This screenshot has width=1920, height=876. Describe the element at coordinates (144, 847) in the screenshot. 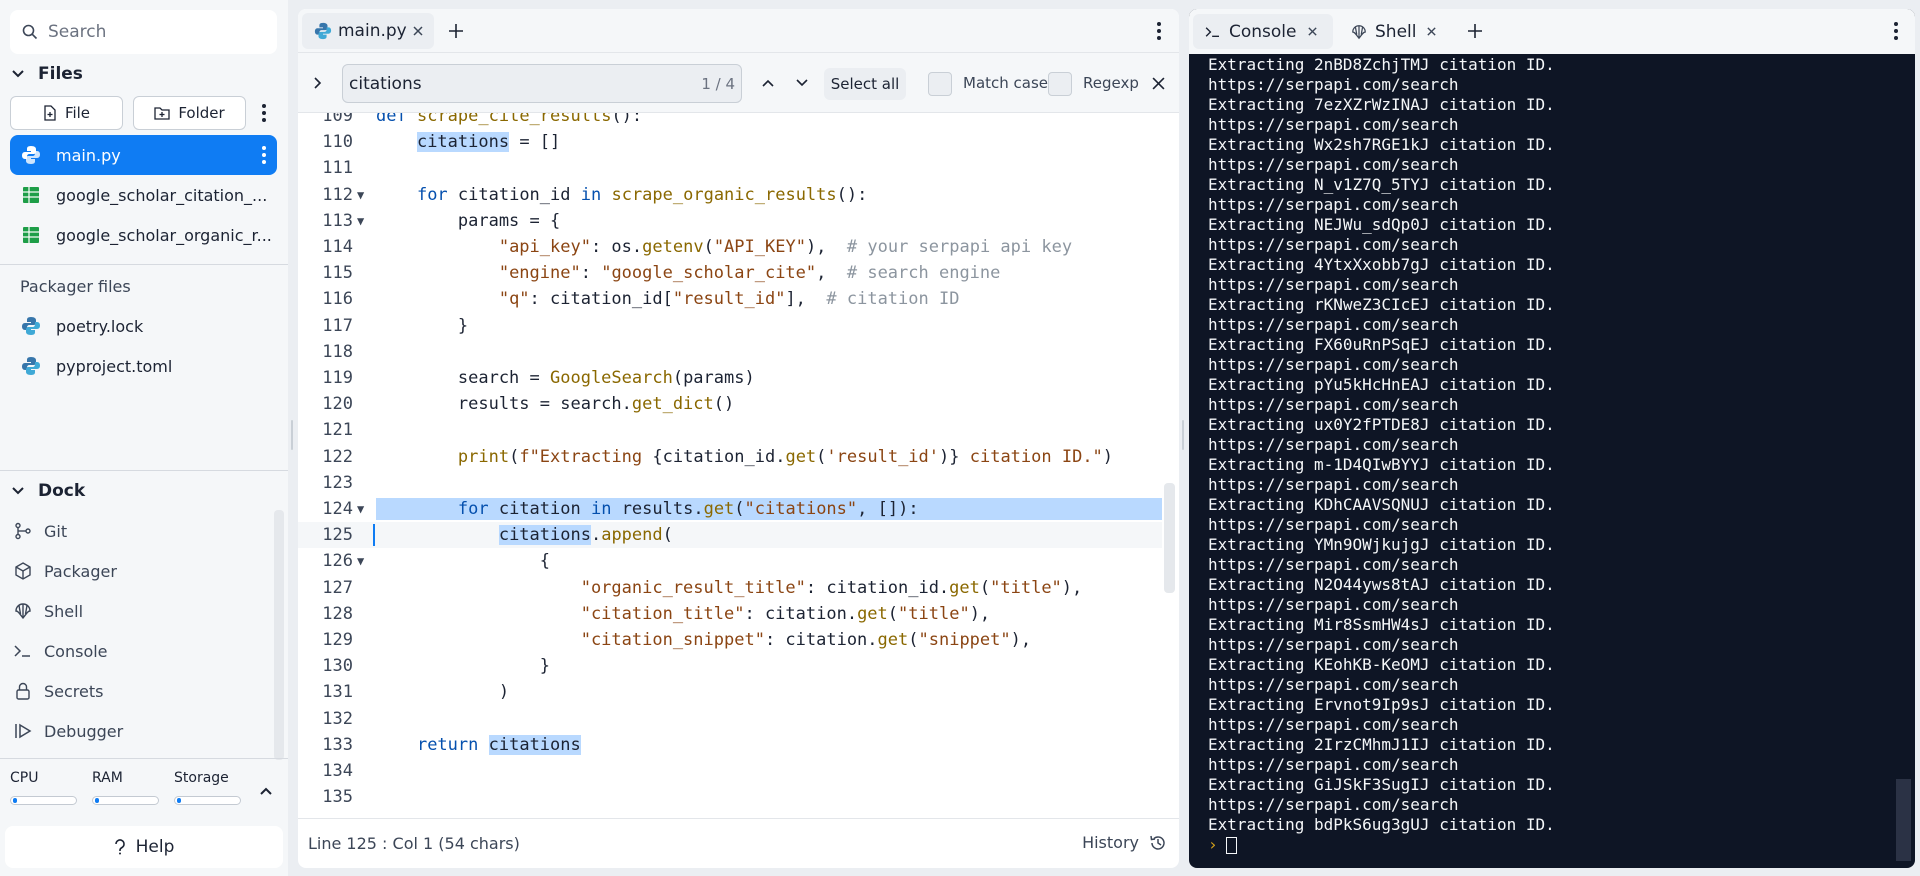

I see `help-button: Help` at that location.